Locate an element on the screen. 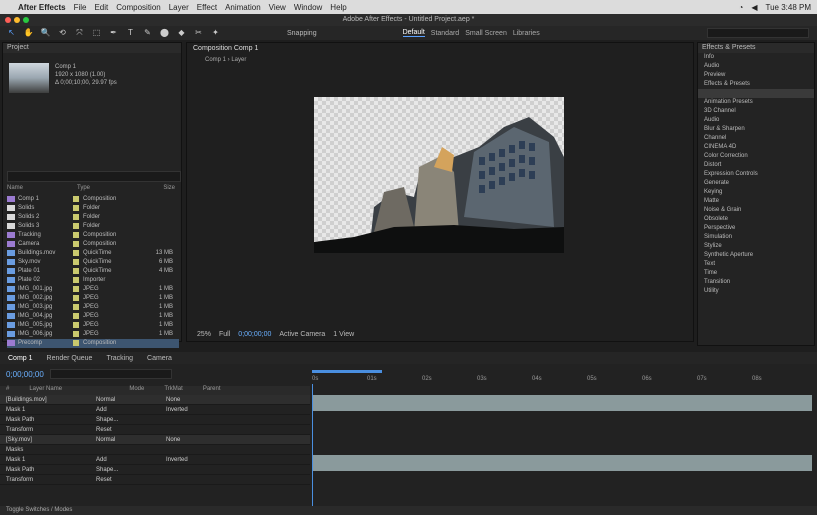  zoom-tool-icon: 🔍 is located at coordinates (45, 33).